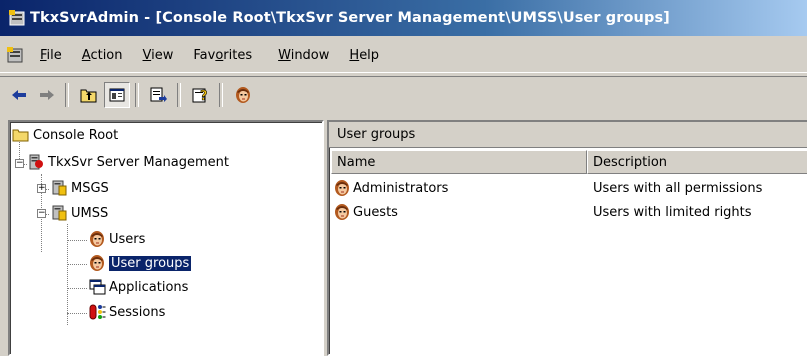 This screenshot has height=356, width=807. I want to click on menu-view: View, so click(158, 55).